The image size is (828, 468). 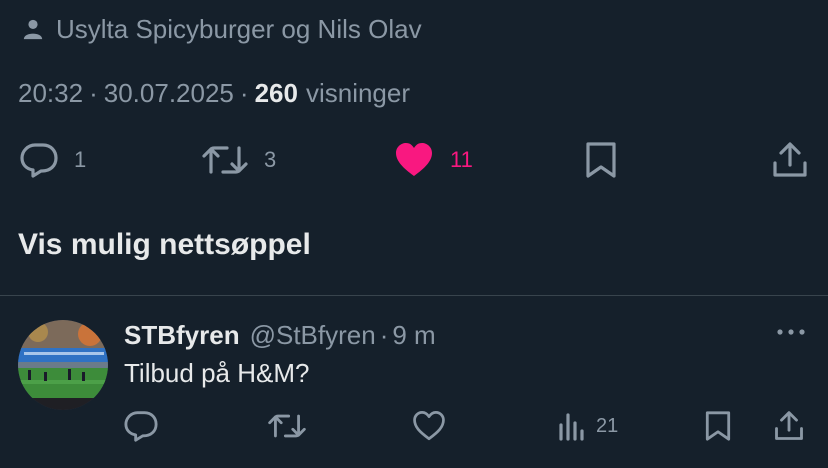 I want to click on reply-header: STBfyren @StBfyren · 9 m, so click(x=280, y=335).